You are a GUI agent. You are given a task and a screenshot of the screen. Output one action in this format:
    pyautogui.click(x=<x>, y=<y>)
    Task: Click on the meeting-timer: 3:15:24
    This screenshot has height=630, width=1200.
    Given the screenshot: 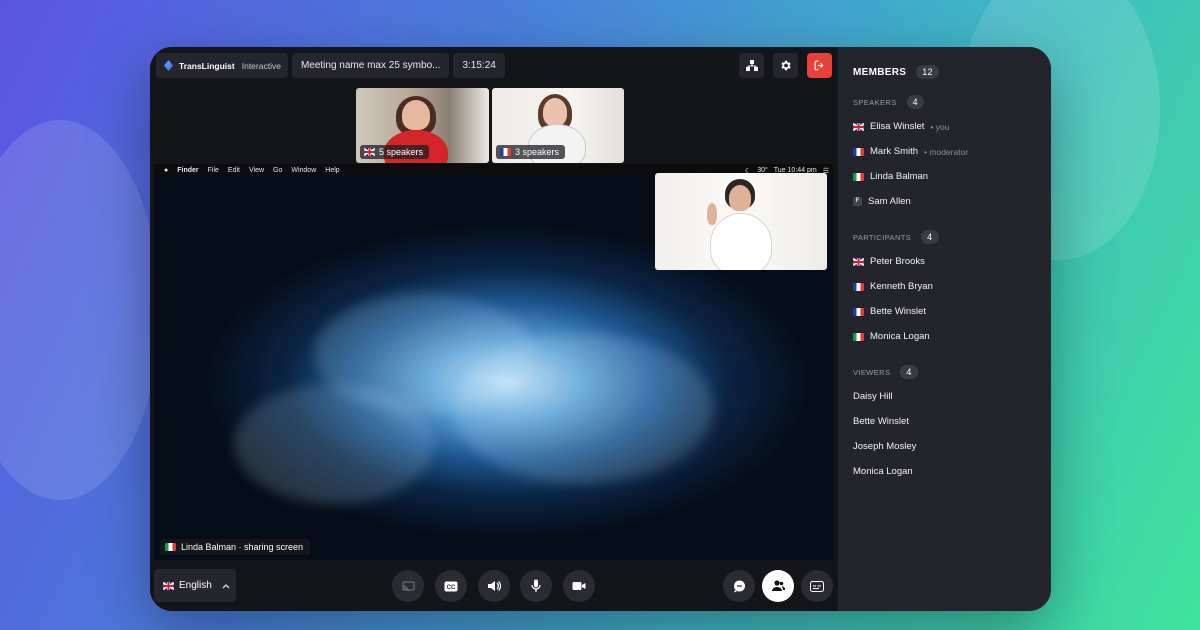 What is the action you would take?
    pyautogui.click(x=479, y=65)
    